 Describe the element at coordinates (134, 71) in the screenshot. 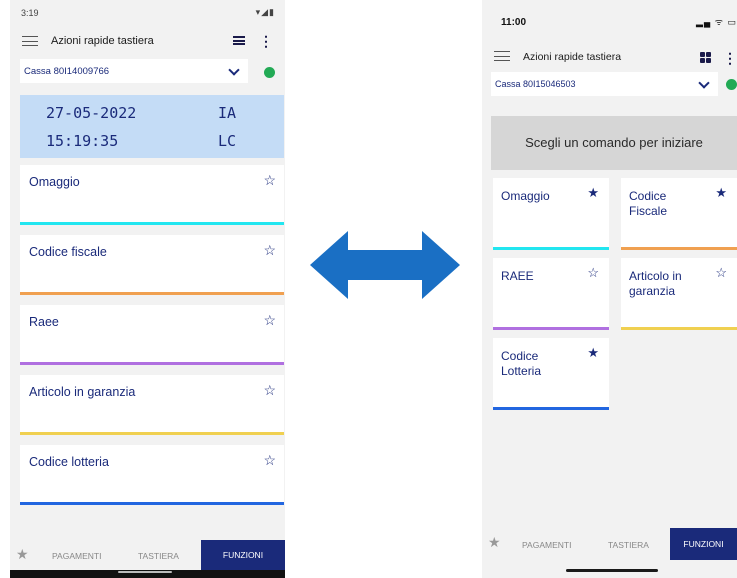

I see `cassa-select: Cassa 80I14009766` at that location.